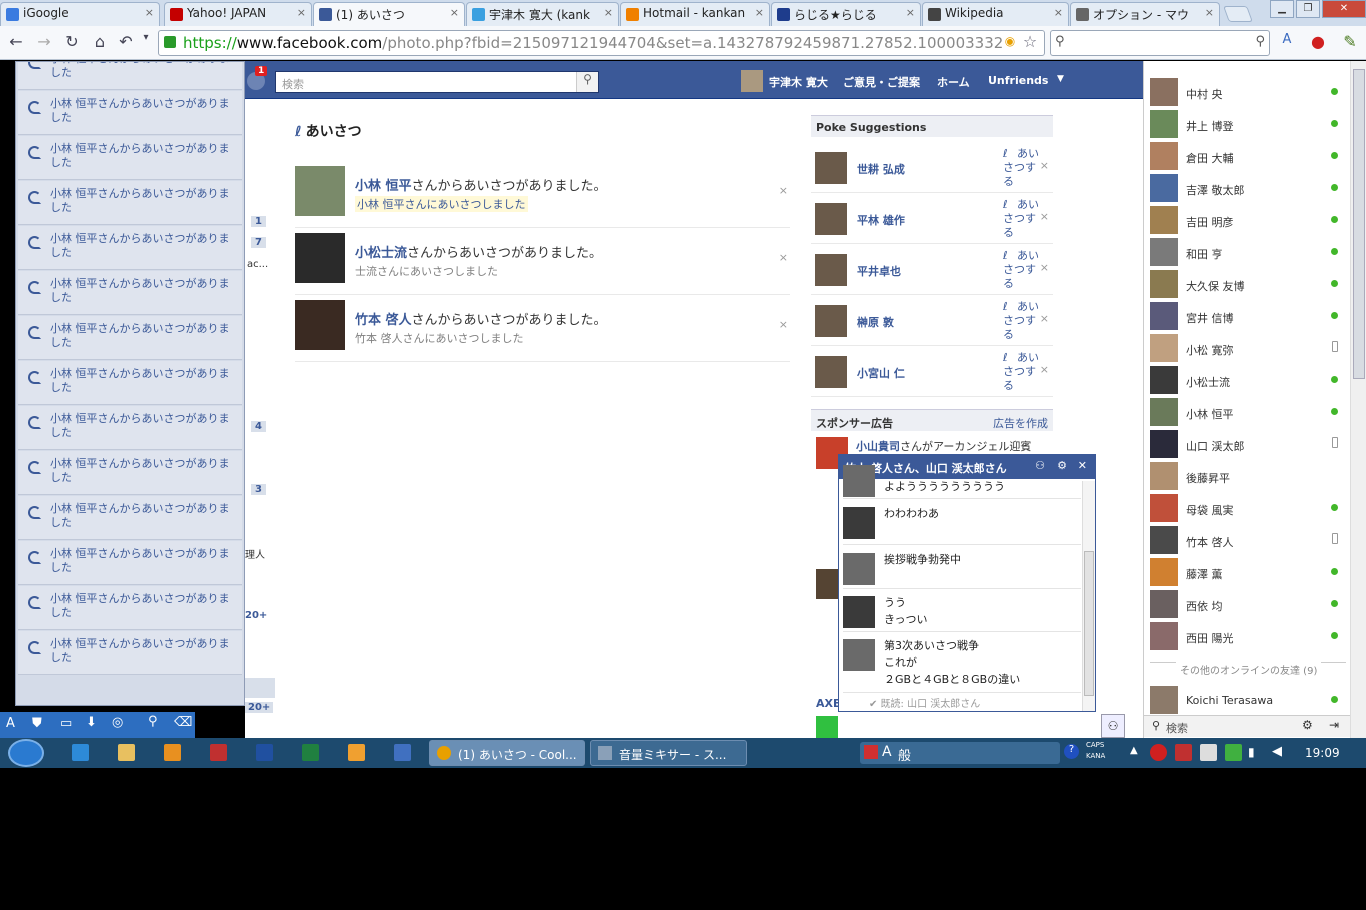  I want to click on undo-icon: ↶, so click(126, 41).